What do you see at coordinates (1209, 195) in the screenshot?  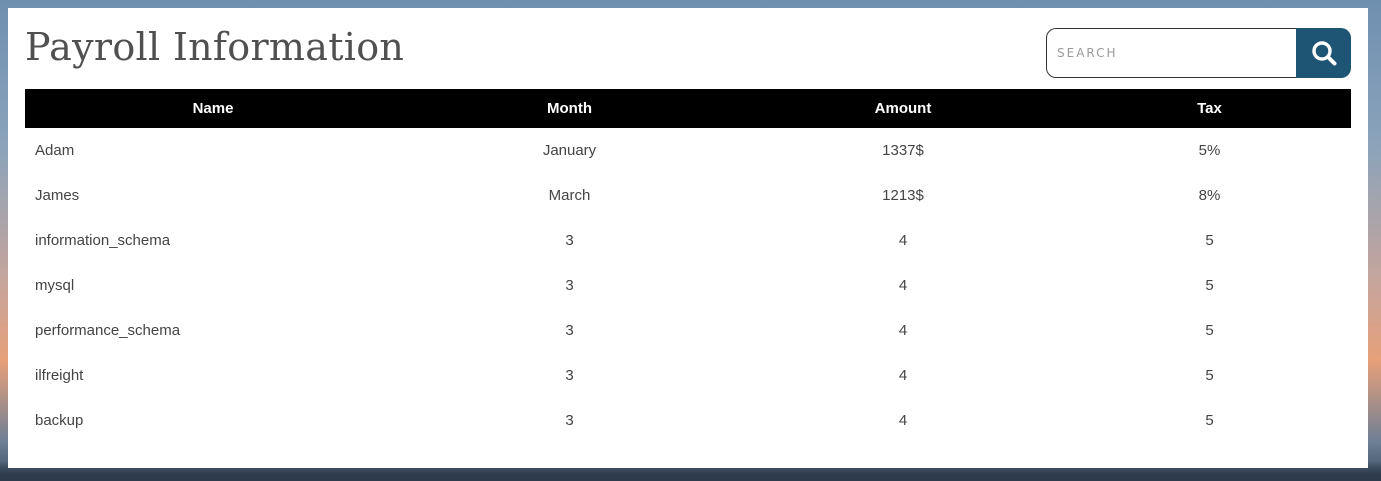 I see `cell-tax: 8%` at bounding box center [1209, 195].